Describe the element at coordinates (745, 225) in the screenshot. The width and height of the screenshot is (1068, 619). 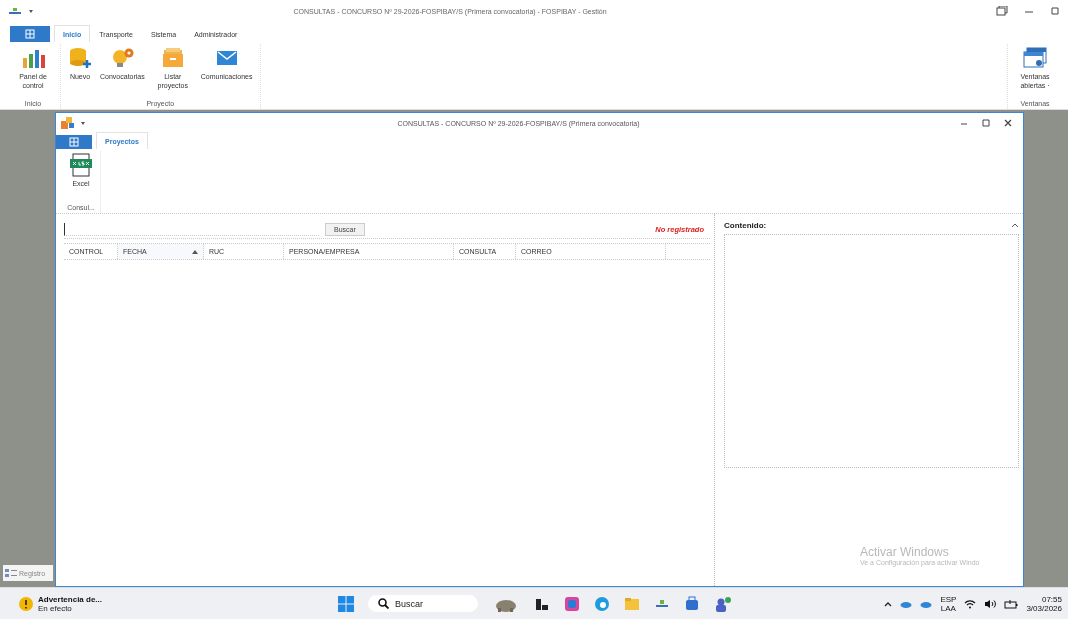
I see `field-label: Contenido:` at that location.